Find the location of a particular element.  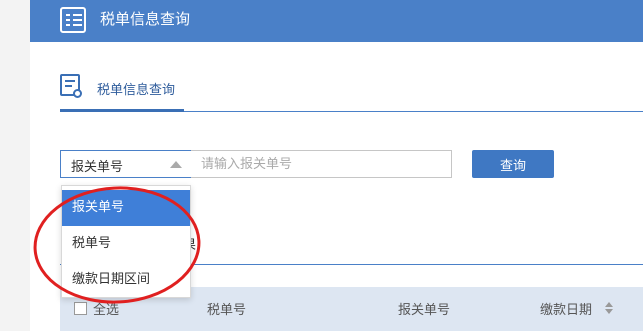

column-header-tax-no: 税单号 is located at coordinates (227, 310).